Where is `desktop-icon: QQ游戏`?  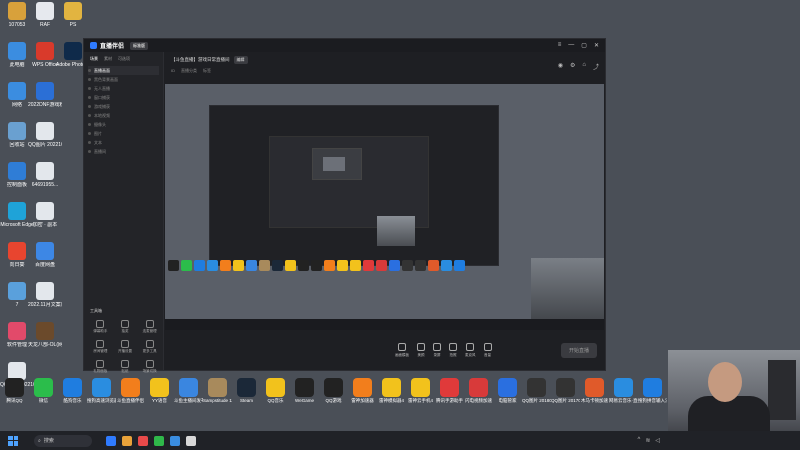
desktop-icon: QQ游戏 is located at coordinates (333, 391).